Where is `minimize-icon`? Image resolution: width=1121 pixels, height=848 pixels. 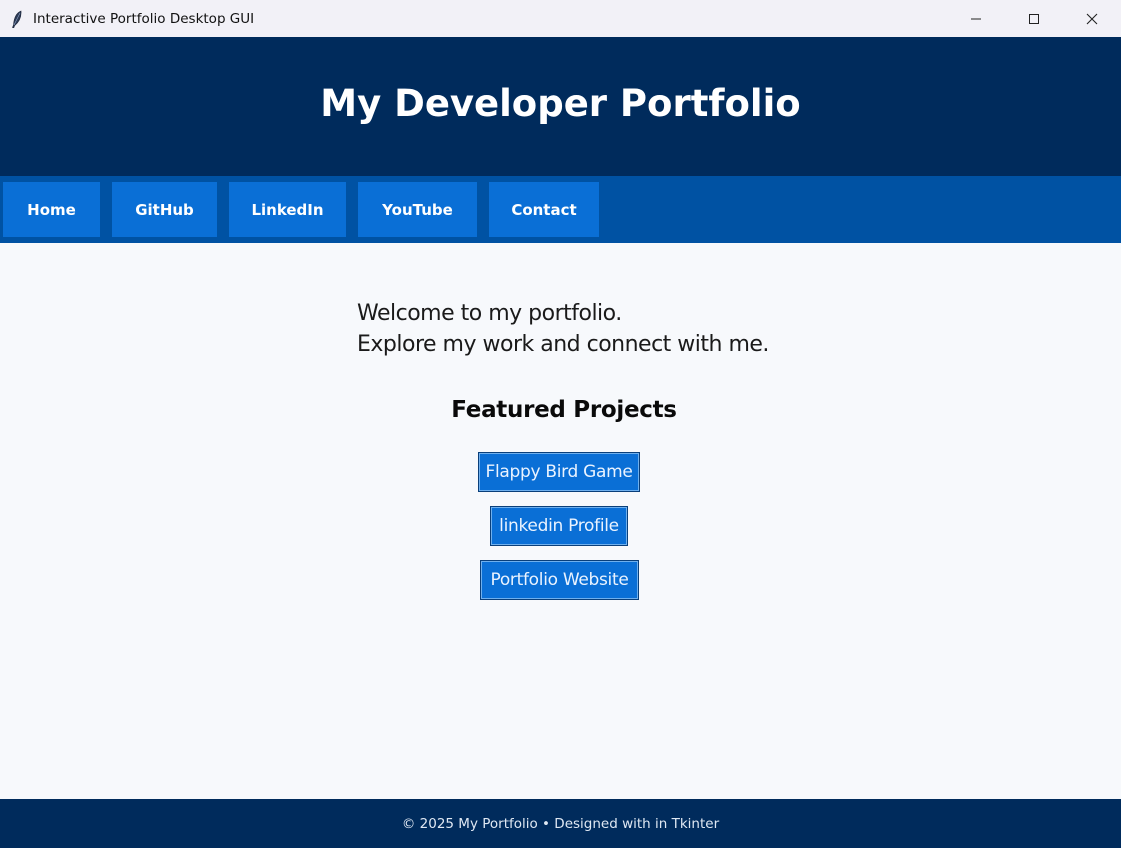 minimize-icon is located at coordinates (976, 18).